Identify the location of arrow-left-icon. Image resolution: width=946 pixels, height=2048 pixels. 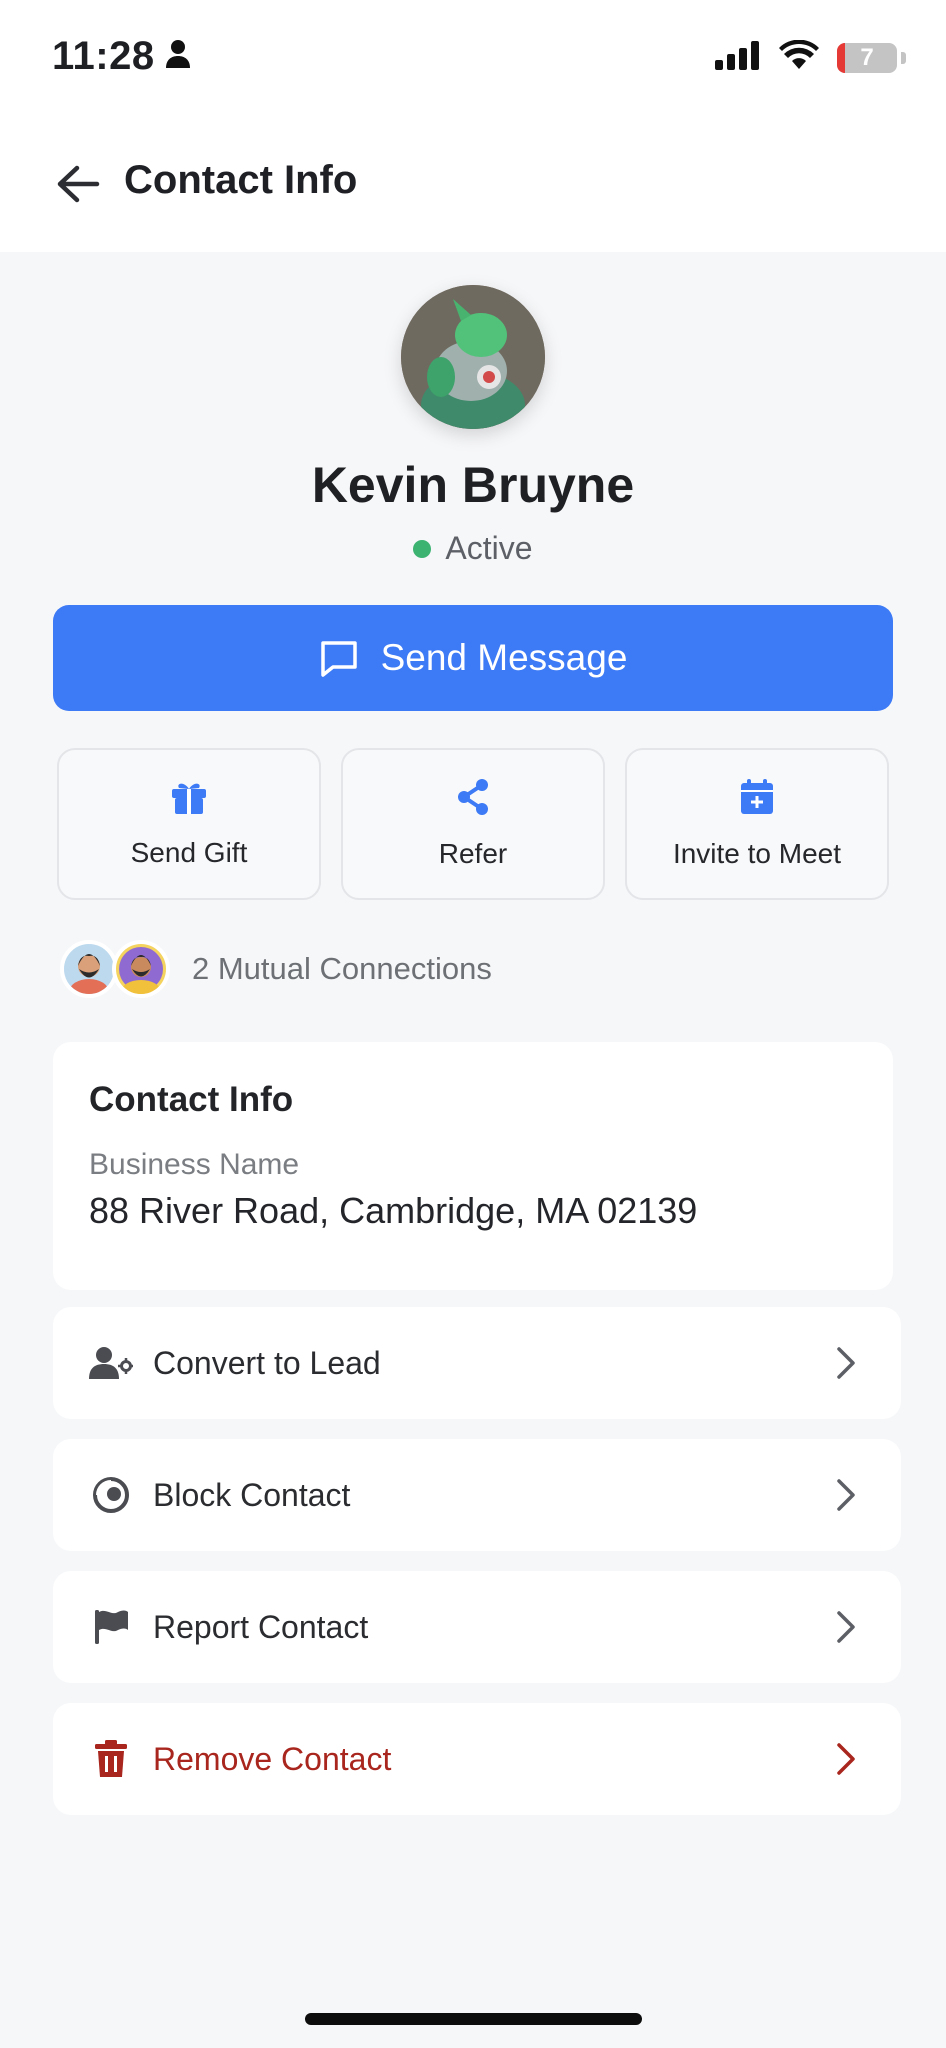
(78, 184).